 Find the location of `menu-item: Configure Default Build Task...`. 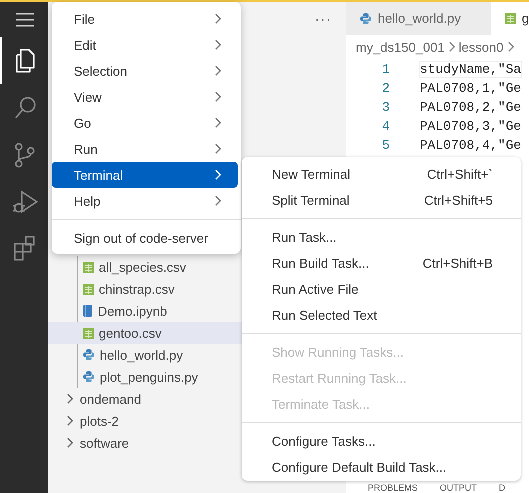

menu-item: Configure Default Build Task... is located at coordinates (381, 467).